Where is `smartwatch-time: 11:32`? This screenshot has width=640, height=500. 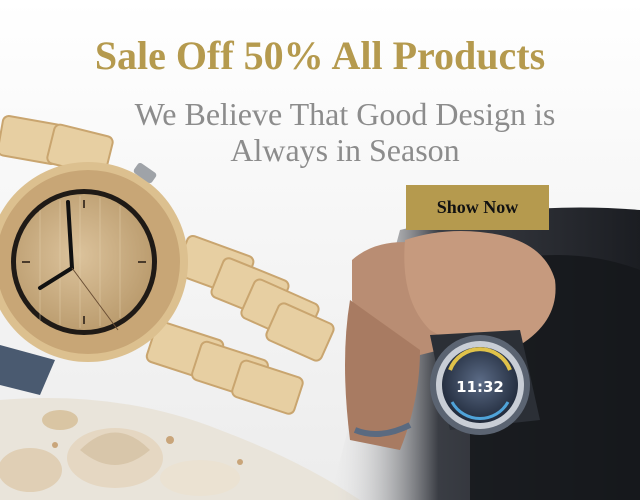
smartwatch-time: 11:32 is located at coordinates (480, 387).